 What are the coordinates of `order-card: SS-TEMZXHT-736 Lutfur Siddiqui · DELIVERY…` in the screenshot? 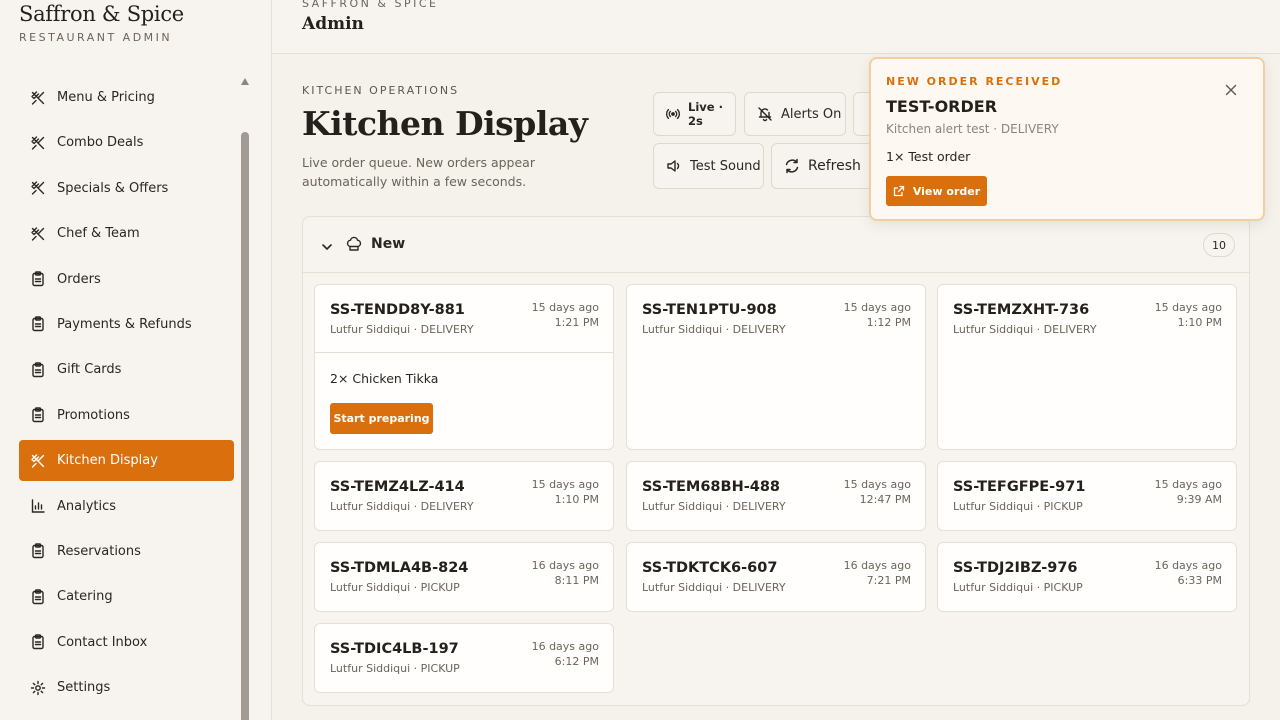 It's located at (1087, 367).